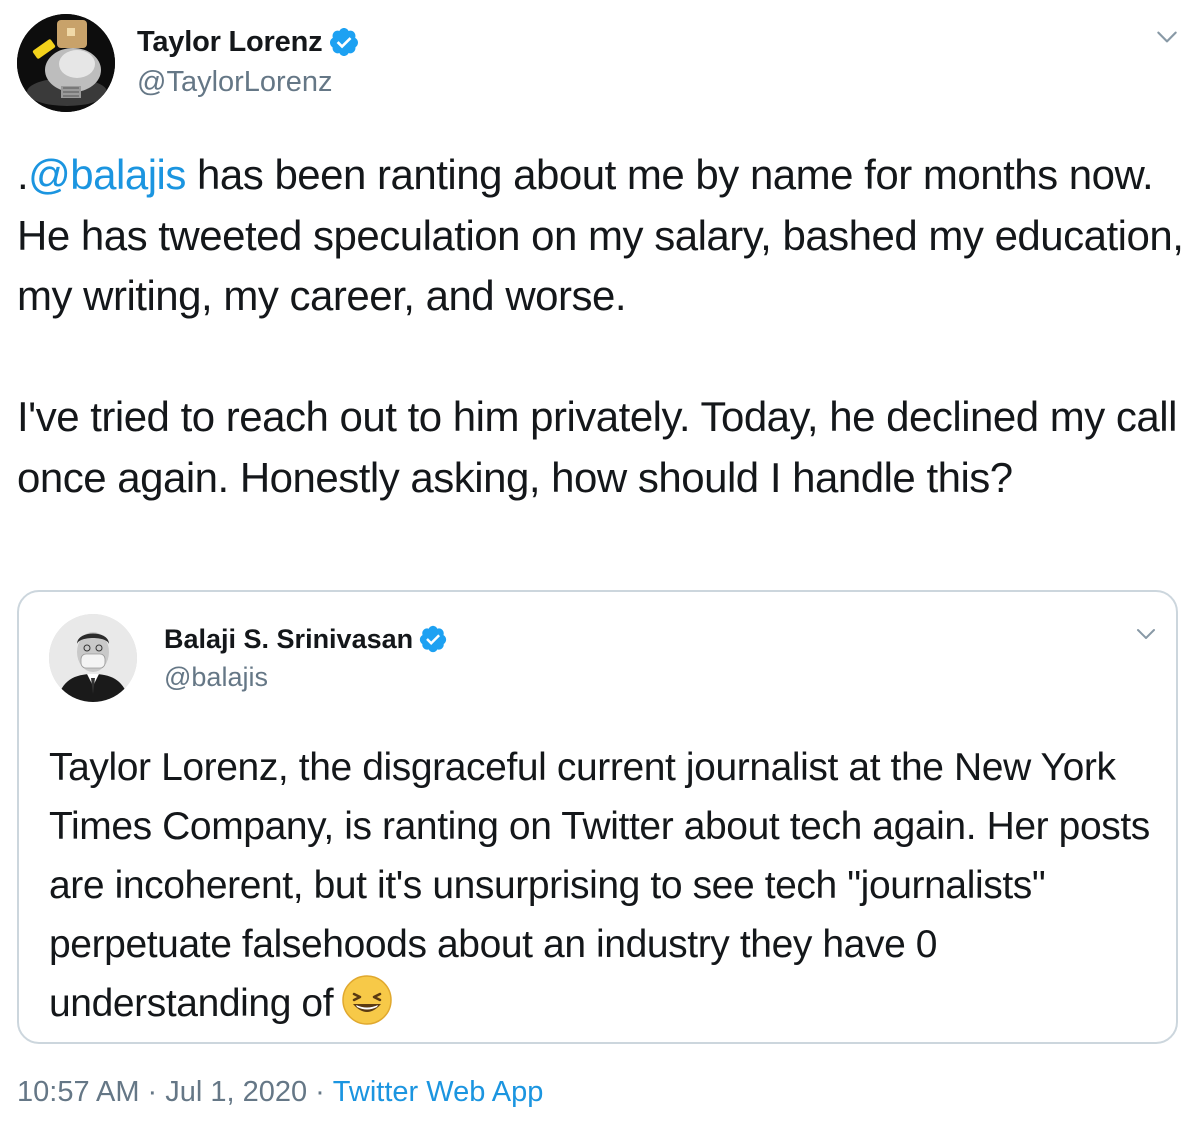  Describe the element at coordinates (306, 657) in the screenshot. I see `quoted-author-block: Balaji S. Srinivasan @balajis` at that location.